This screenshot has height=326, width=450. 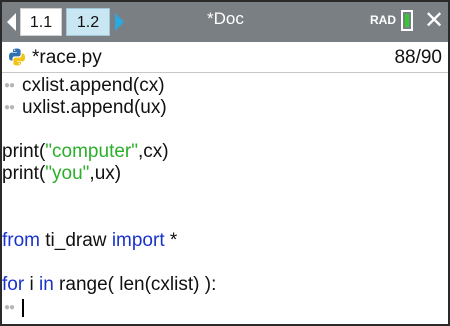 What do you see at coordinates (31, 284) in the screenshot?
I see `loop-variable: i` at bounding box center [31, 284].